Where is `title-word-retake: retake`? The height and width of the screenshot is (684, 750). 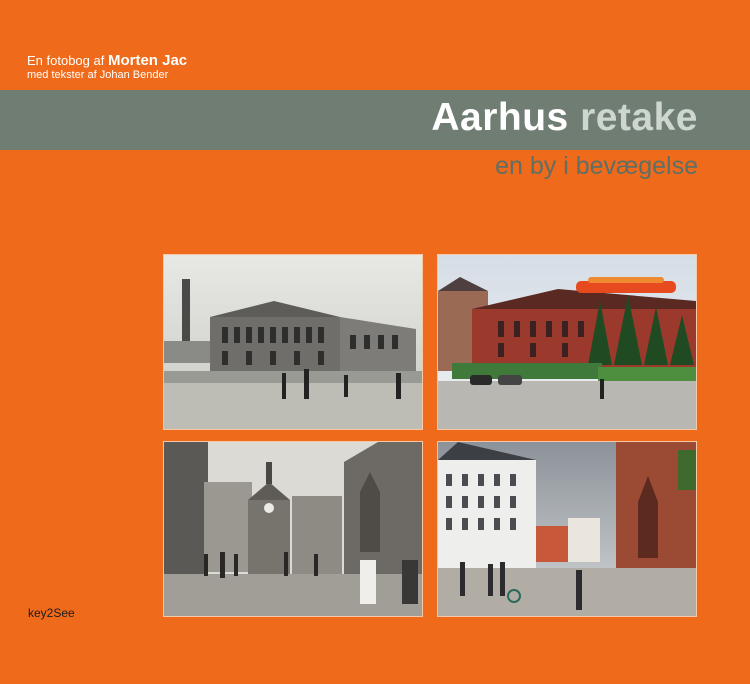
title-word-retake: retake is located at coordinates (639, 117).